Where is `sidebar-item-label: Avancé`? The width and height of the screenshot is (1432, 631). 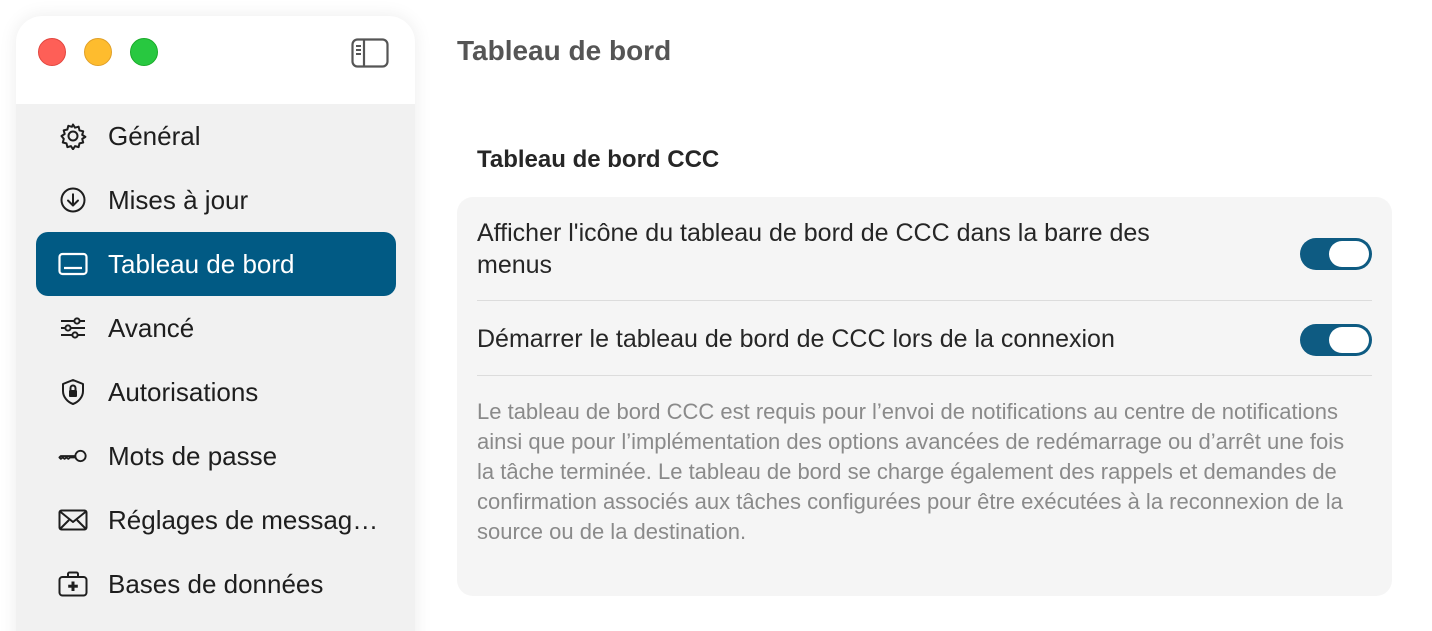 sidebar-item-label: Avancé is located at coordinates (151, 327).